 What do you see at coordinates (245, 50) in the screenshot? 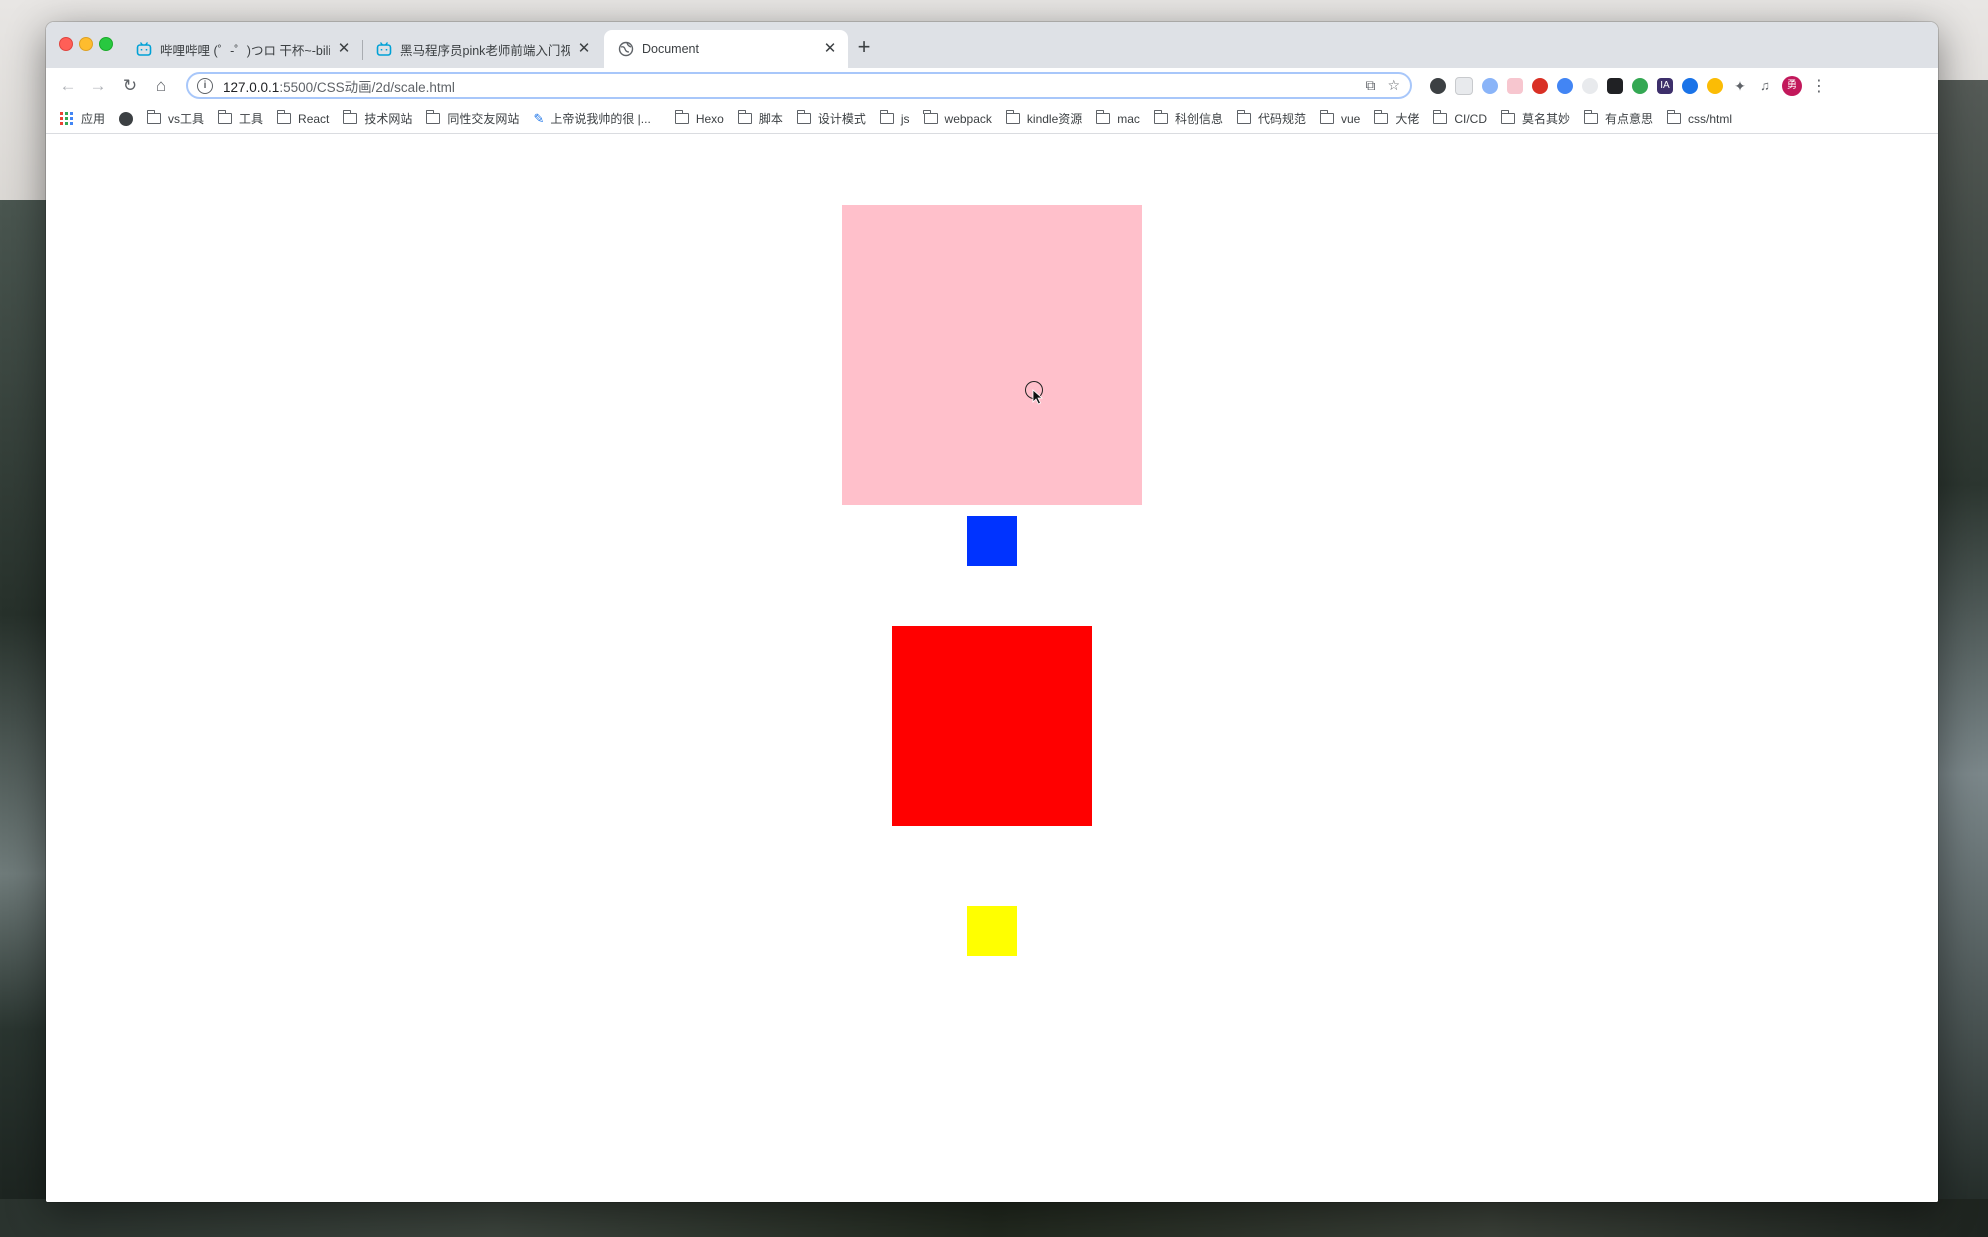
I see `tab-title: 哔哩哔哩 (゜-゜)つロ 干杯~-bilibili` at bounding box center [245, 50].